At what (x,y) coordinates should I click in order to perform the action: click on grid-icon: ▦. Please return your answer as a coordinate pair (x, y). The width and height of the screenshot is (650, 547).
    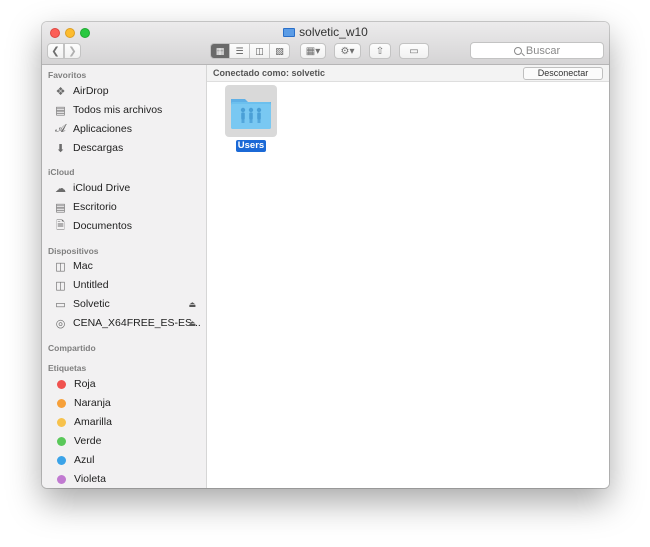
    Looking at the image, I should click on (220, 50).